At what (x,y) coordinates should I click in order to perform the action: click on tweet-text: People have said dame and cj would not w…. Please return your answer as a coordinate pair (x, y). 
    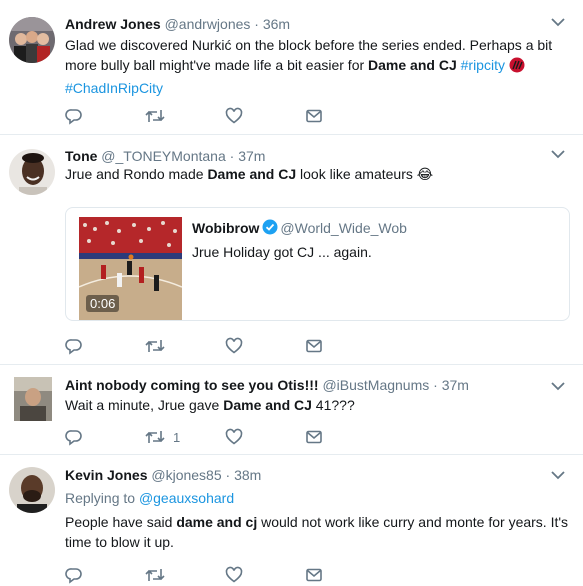
    Looking at the image, I should click on (317, 532).